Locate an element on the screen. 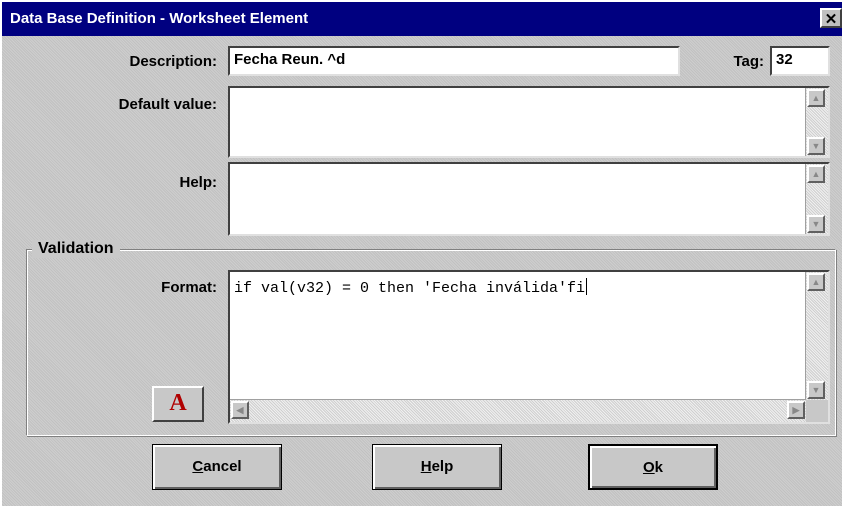 The image size is (842, 506). help-scrollbar: ▲ ▼ is located at coordinates (816, 199).